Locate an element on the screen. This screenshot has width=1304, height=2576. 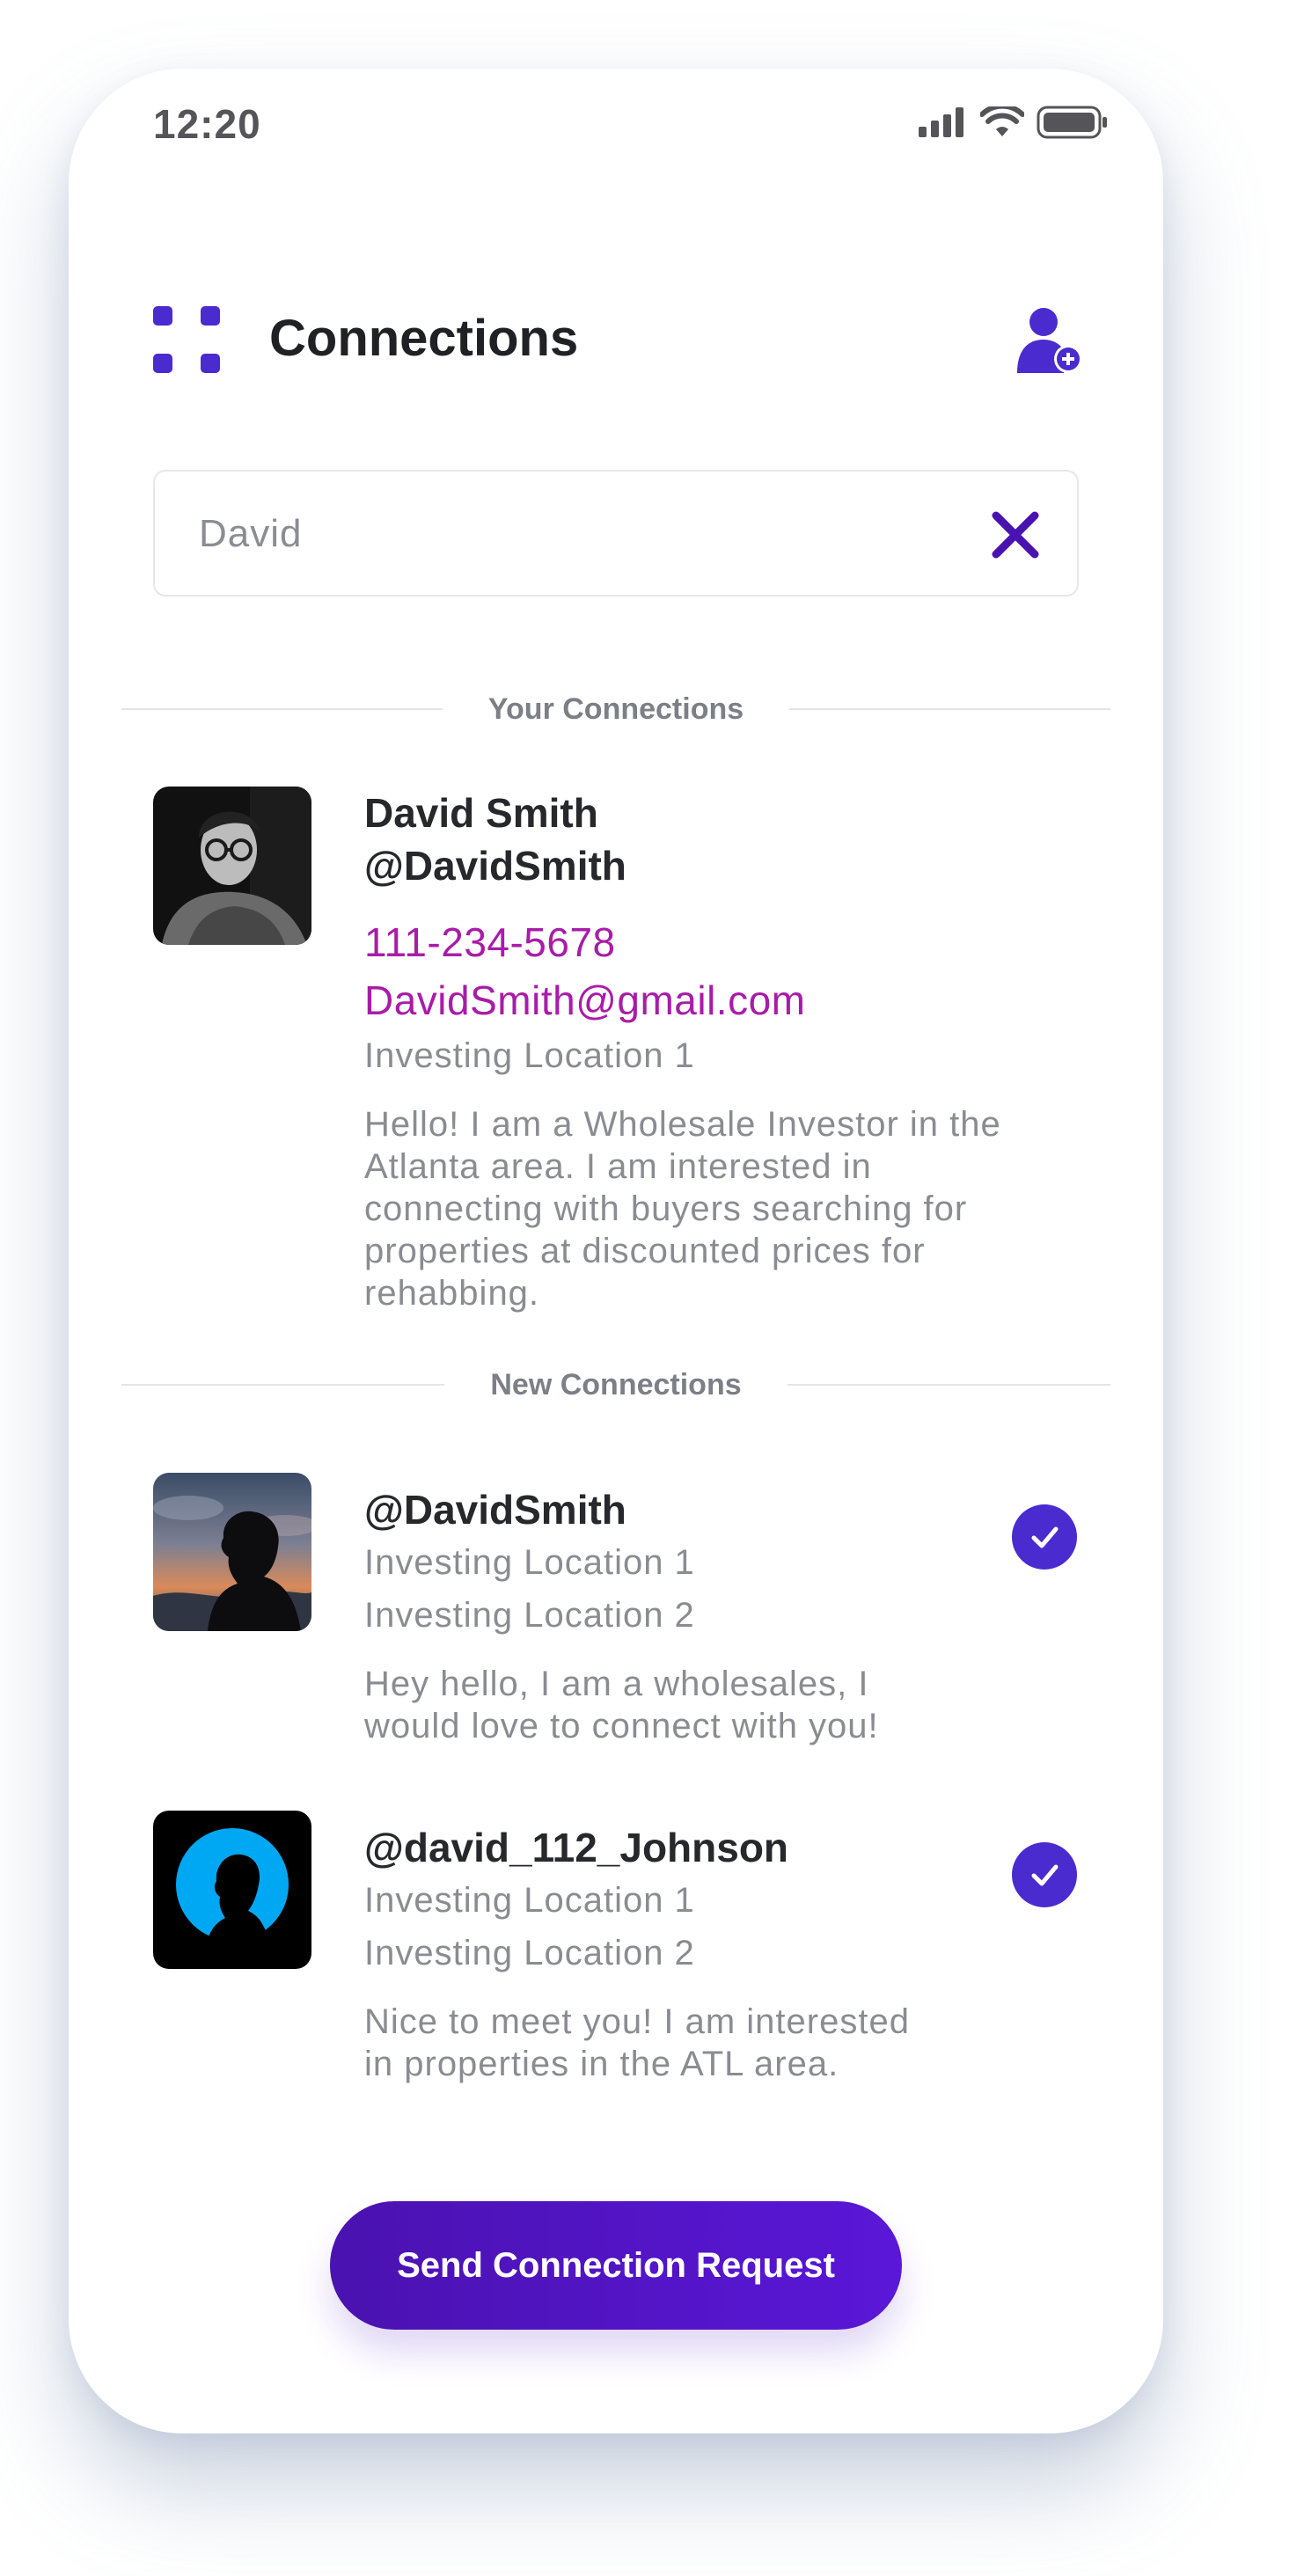
section-label: Your Connections is located at coordinates (615, 709).